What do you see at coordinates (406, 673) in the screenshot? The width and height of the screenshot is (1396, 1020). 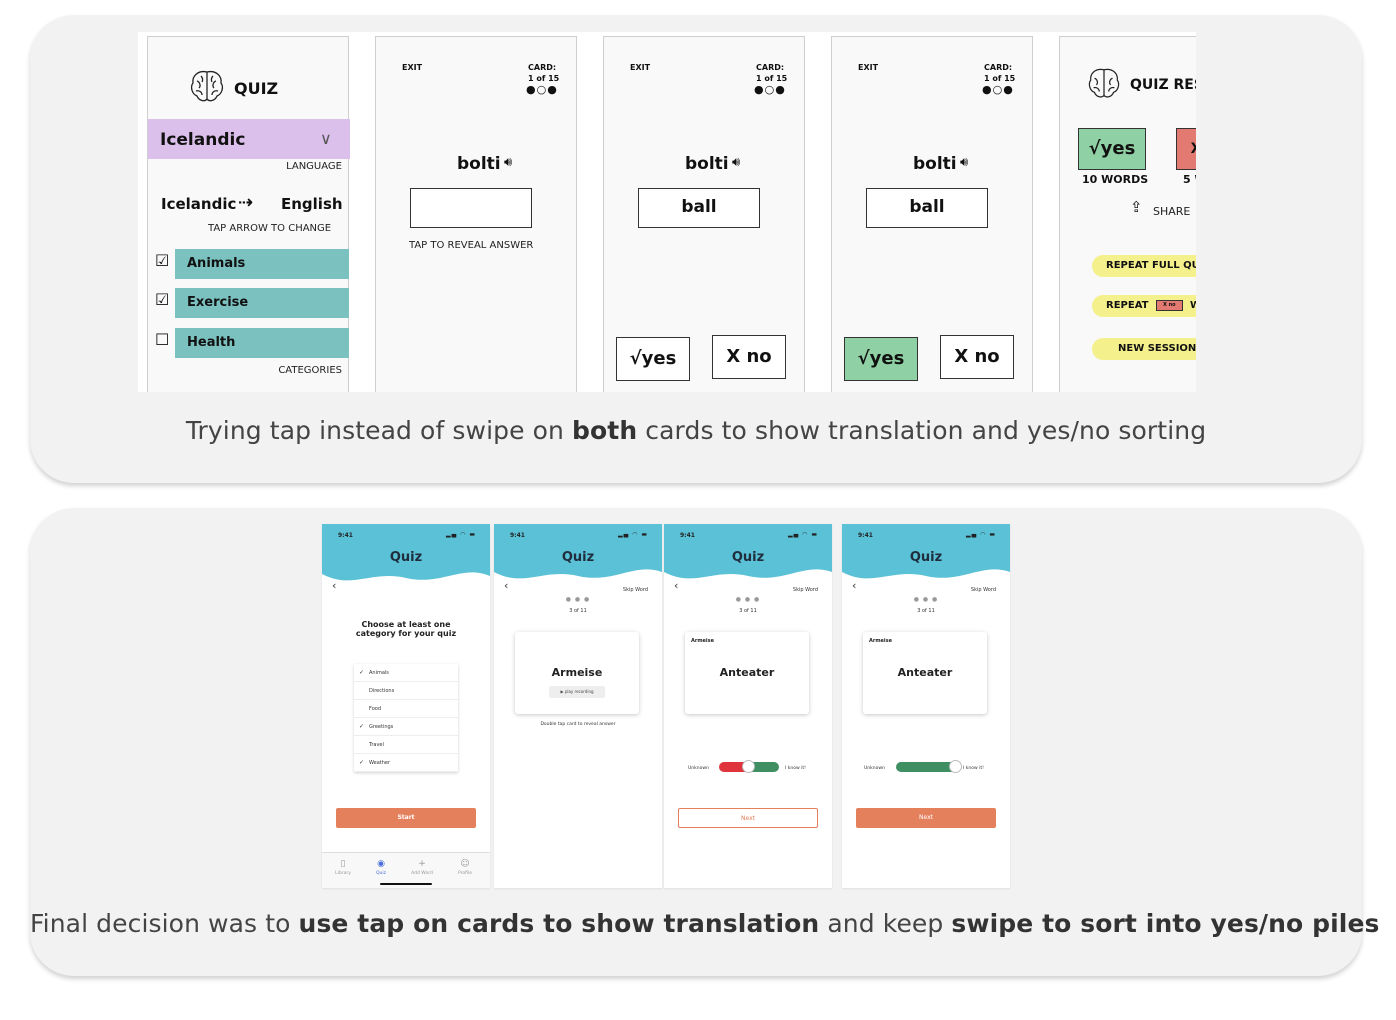 I see `category-item: ✓ Animals` at bounding box center [406, 673].